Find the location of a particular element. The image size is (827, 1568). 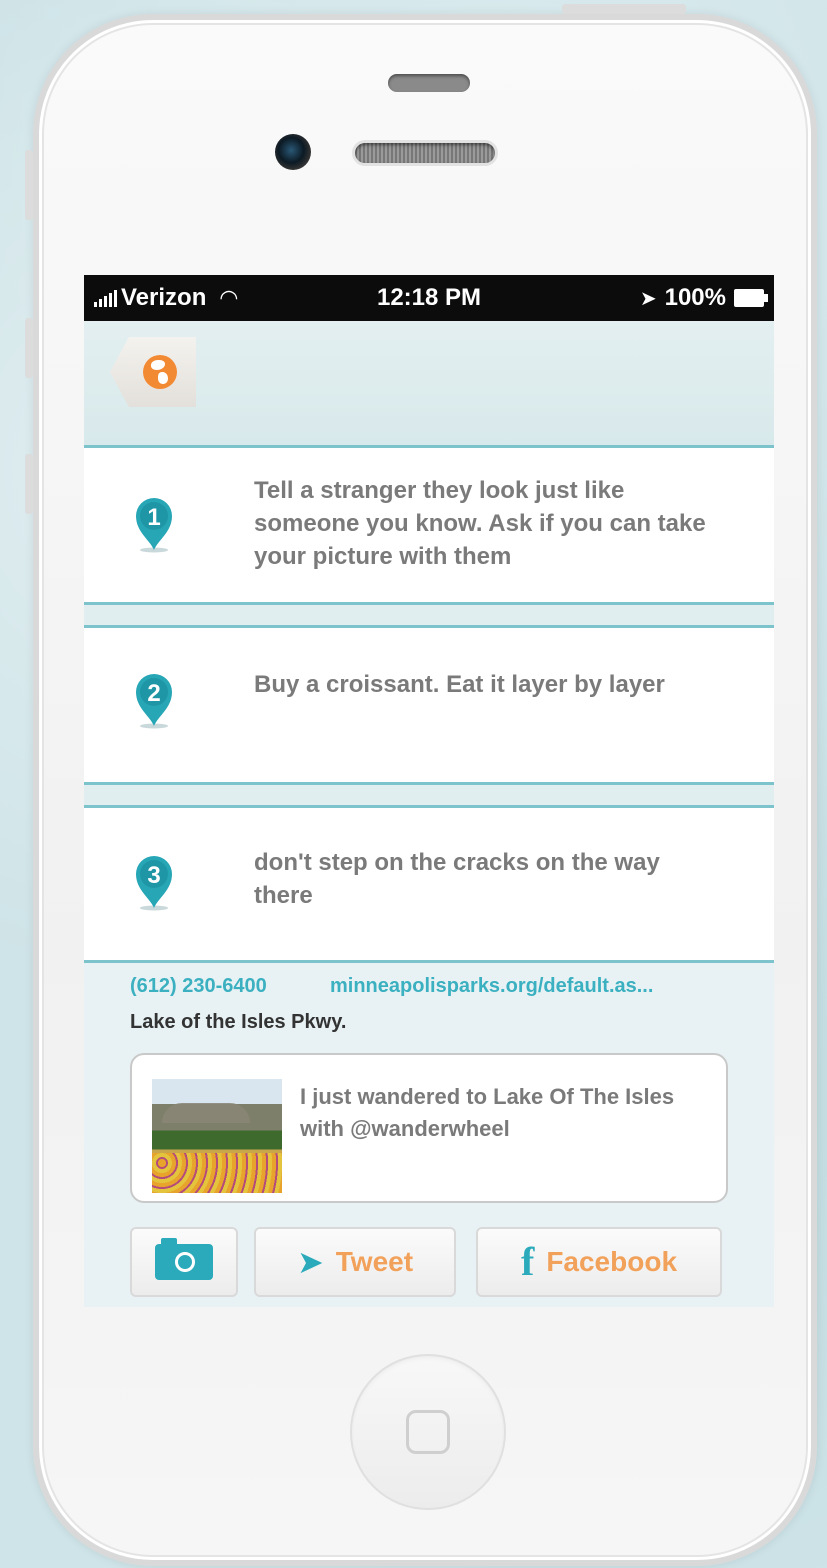

task-text: Buy a croissant. Eat it layer by layer is located at coordinates (459, 684).